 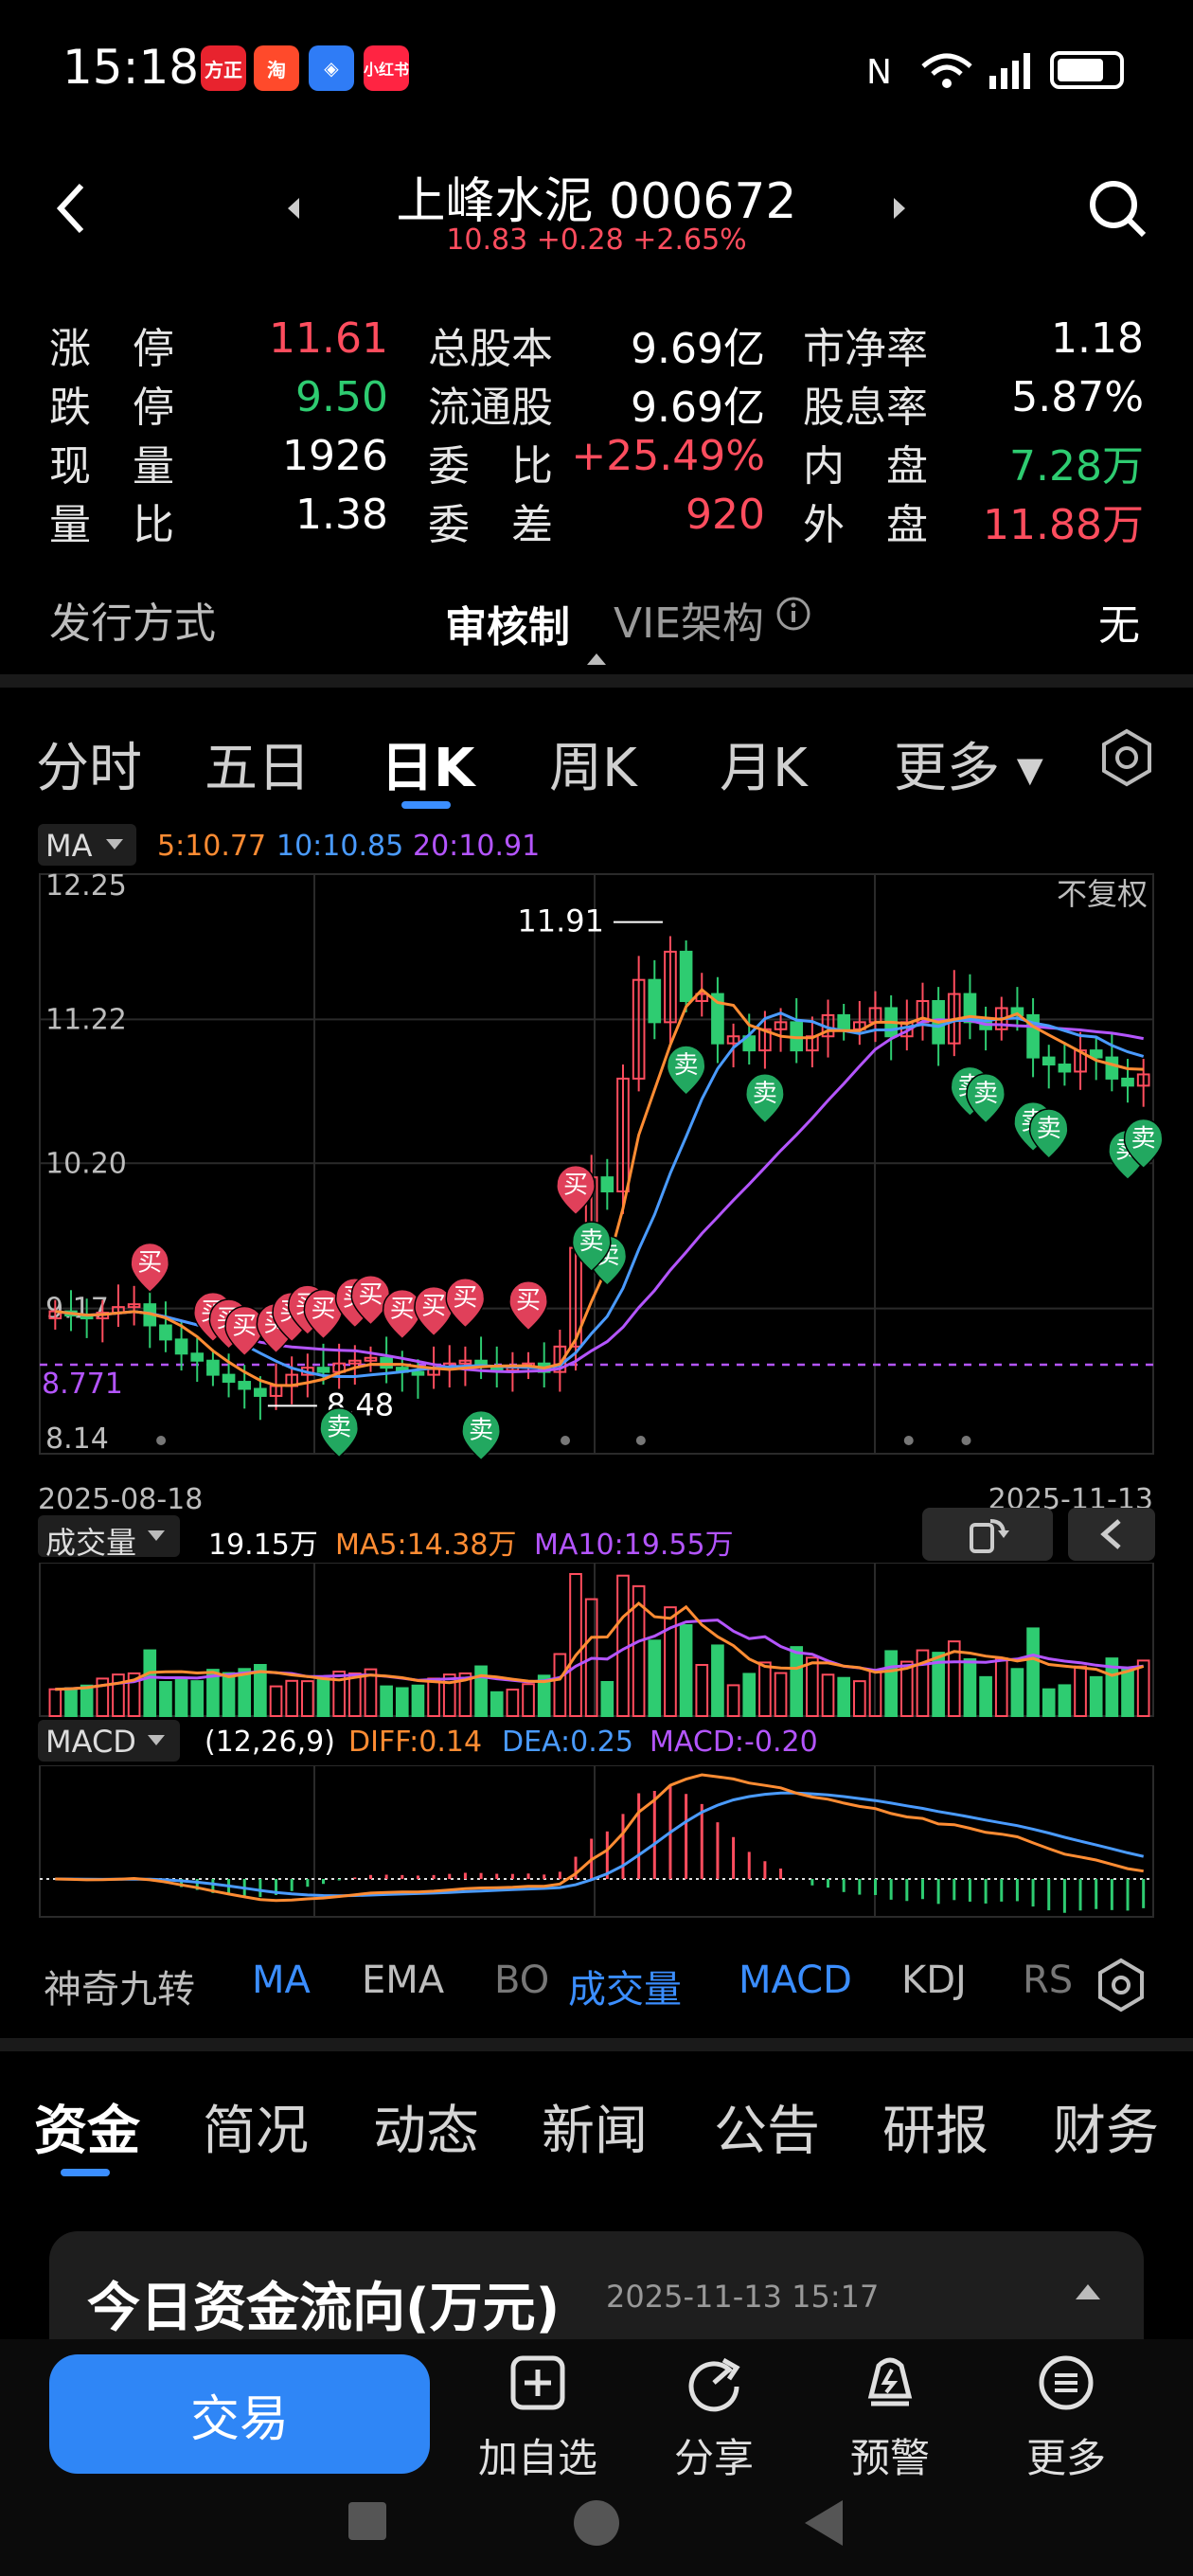 I want to click on indicator-settings-icon, so click(x=1121, y=1985).